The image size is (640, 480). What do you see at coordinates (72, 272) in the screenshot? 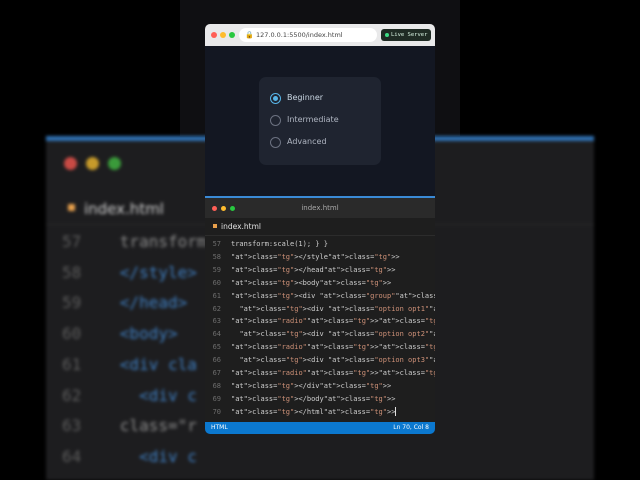
I see `bg-line-number: 58` at bounding box center [72, 272].